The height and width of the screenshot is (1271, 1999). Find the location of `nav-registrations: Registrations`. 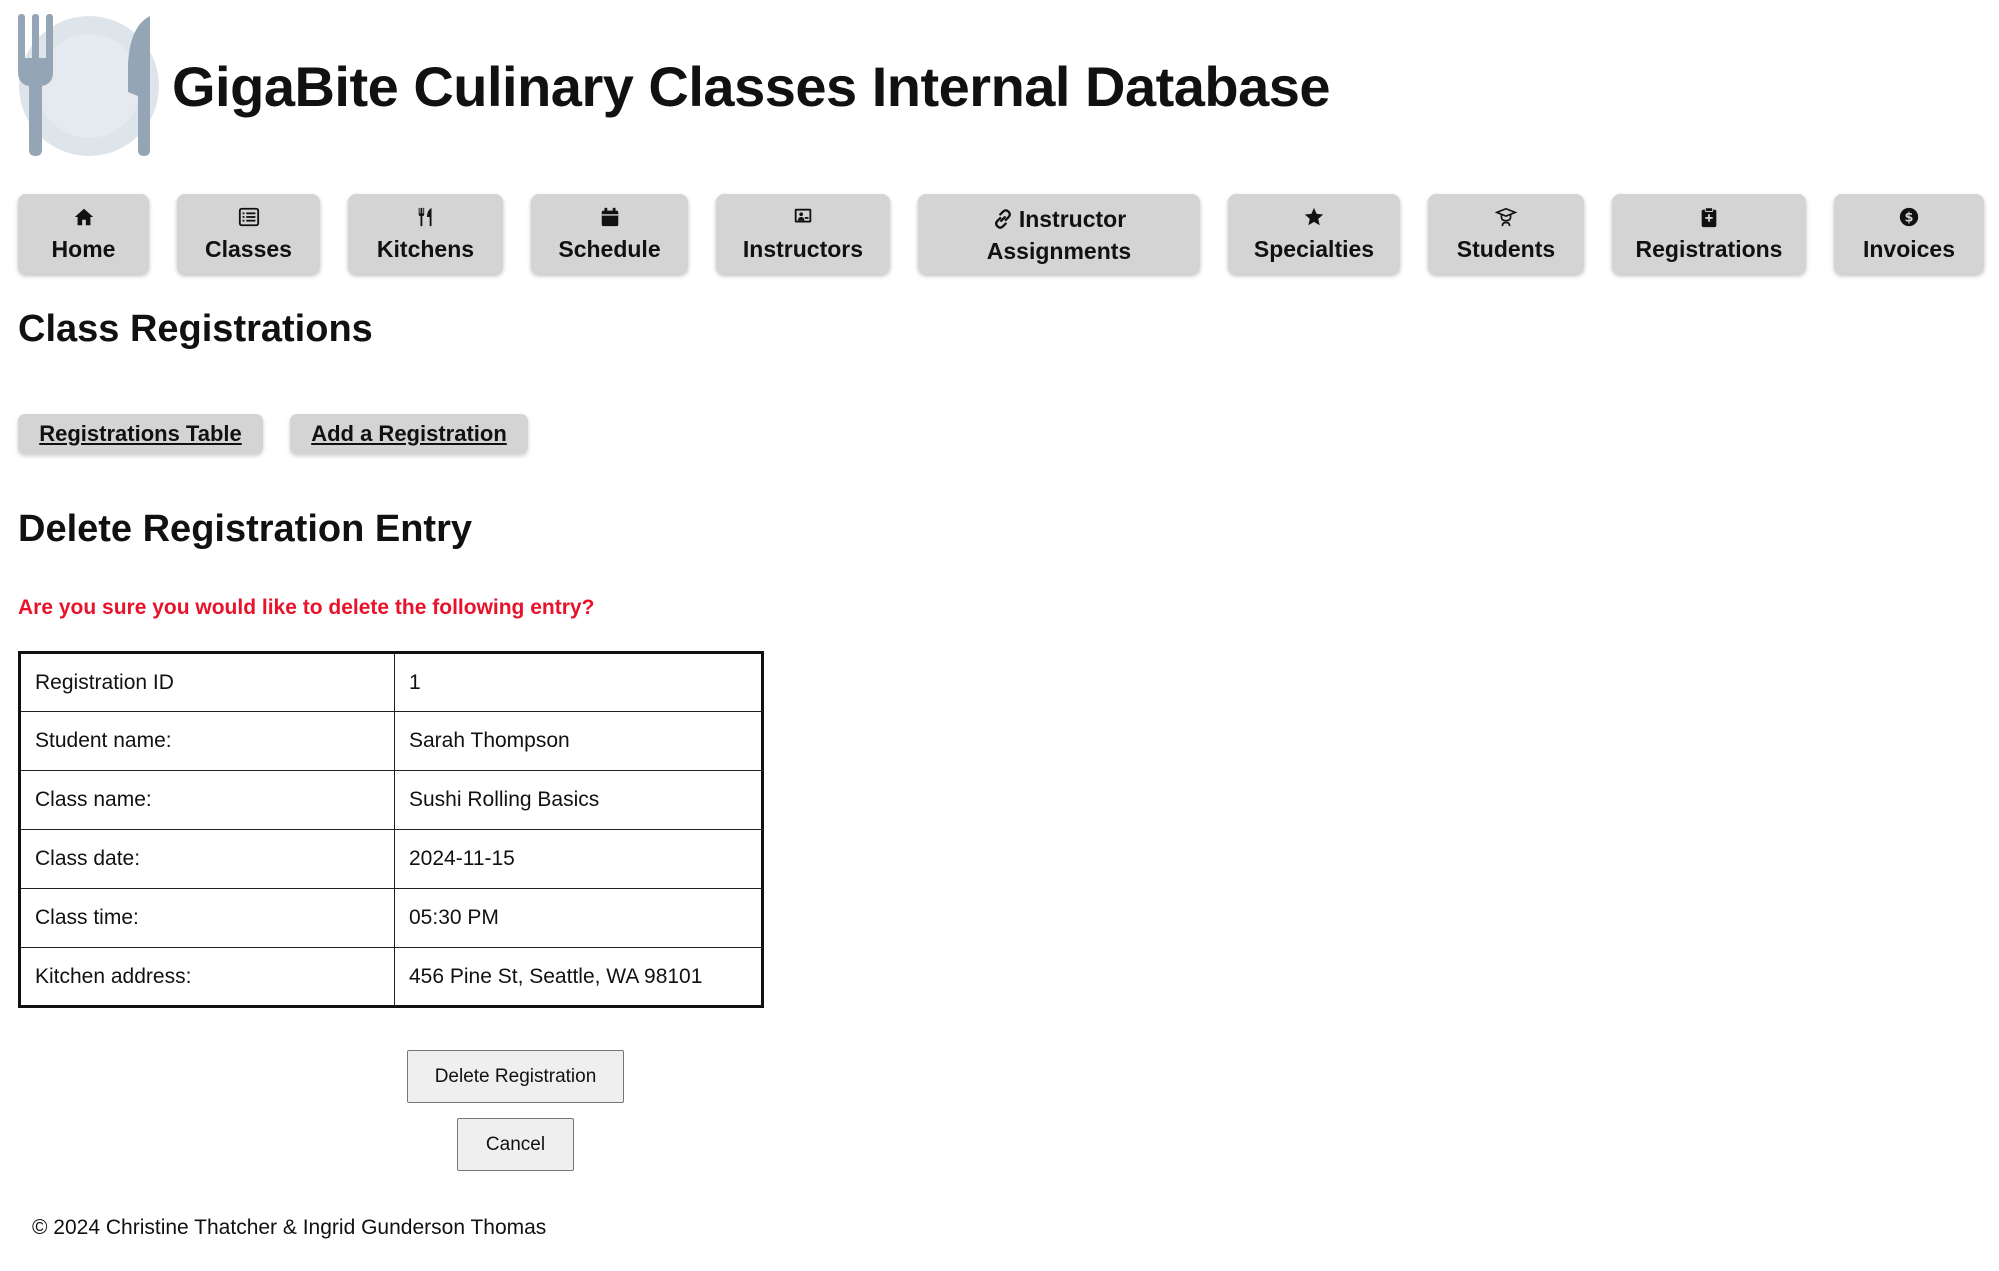

nav-registrations: Registrations is located at coordinates (1709, 234).